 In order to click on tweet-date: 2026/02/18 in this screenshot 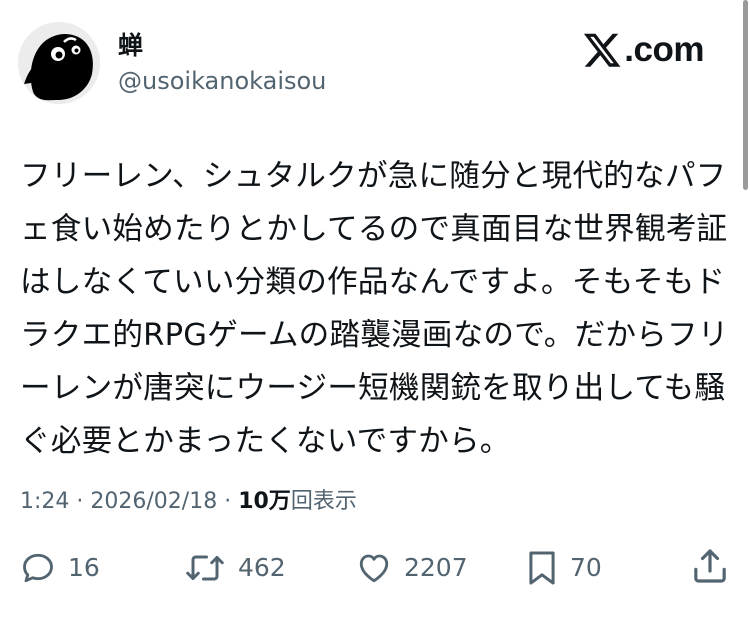, I will do `click(153, 501)`.